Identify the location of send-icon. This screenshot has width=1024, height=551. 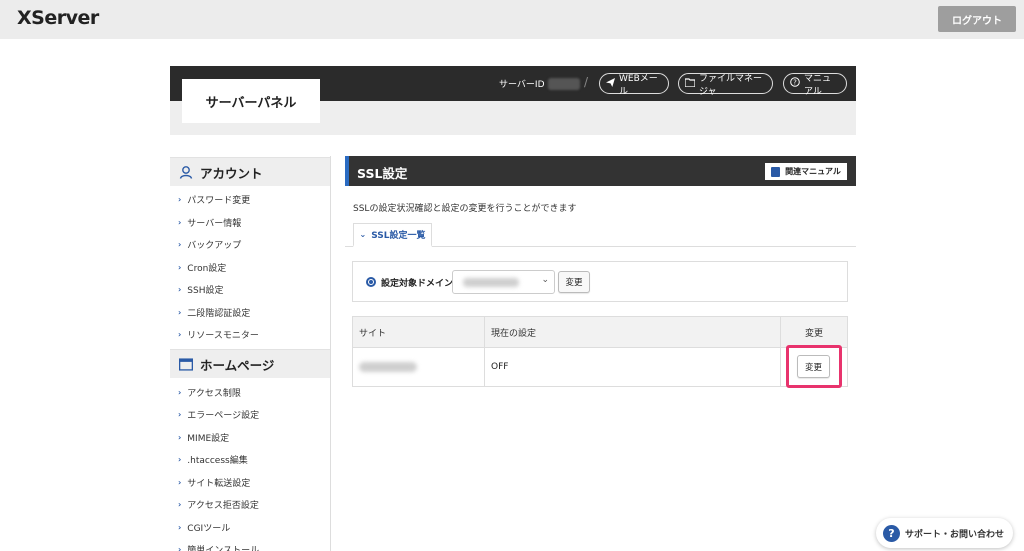
(610, 83).